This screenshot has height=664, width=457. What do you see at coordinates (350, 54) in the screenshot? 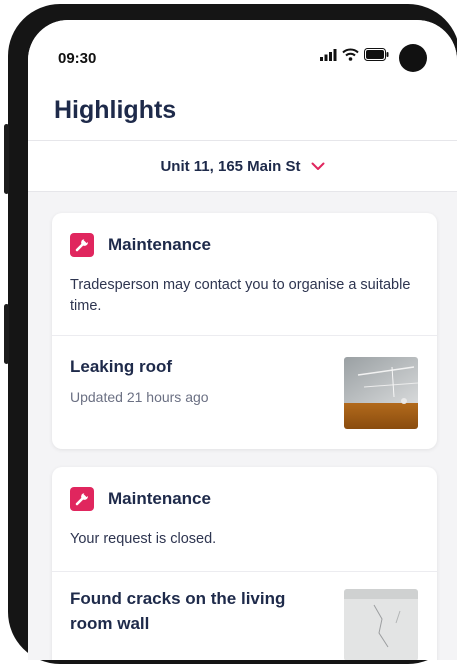
I see `wifi-icon` at bounding box center [350, 54].